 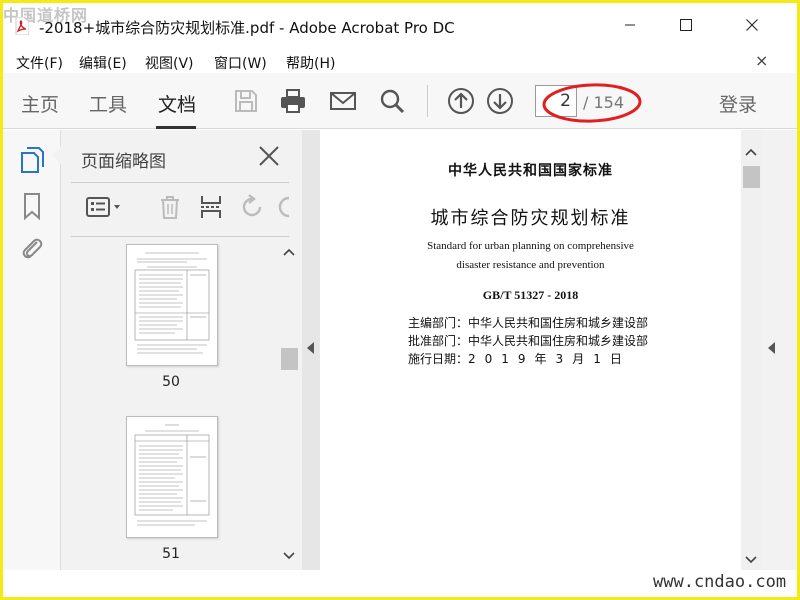 I want to click on minimize-button, so click(x=630, y=25).